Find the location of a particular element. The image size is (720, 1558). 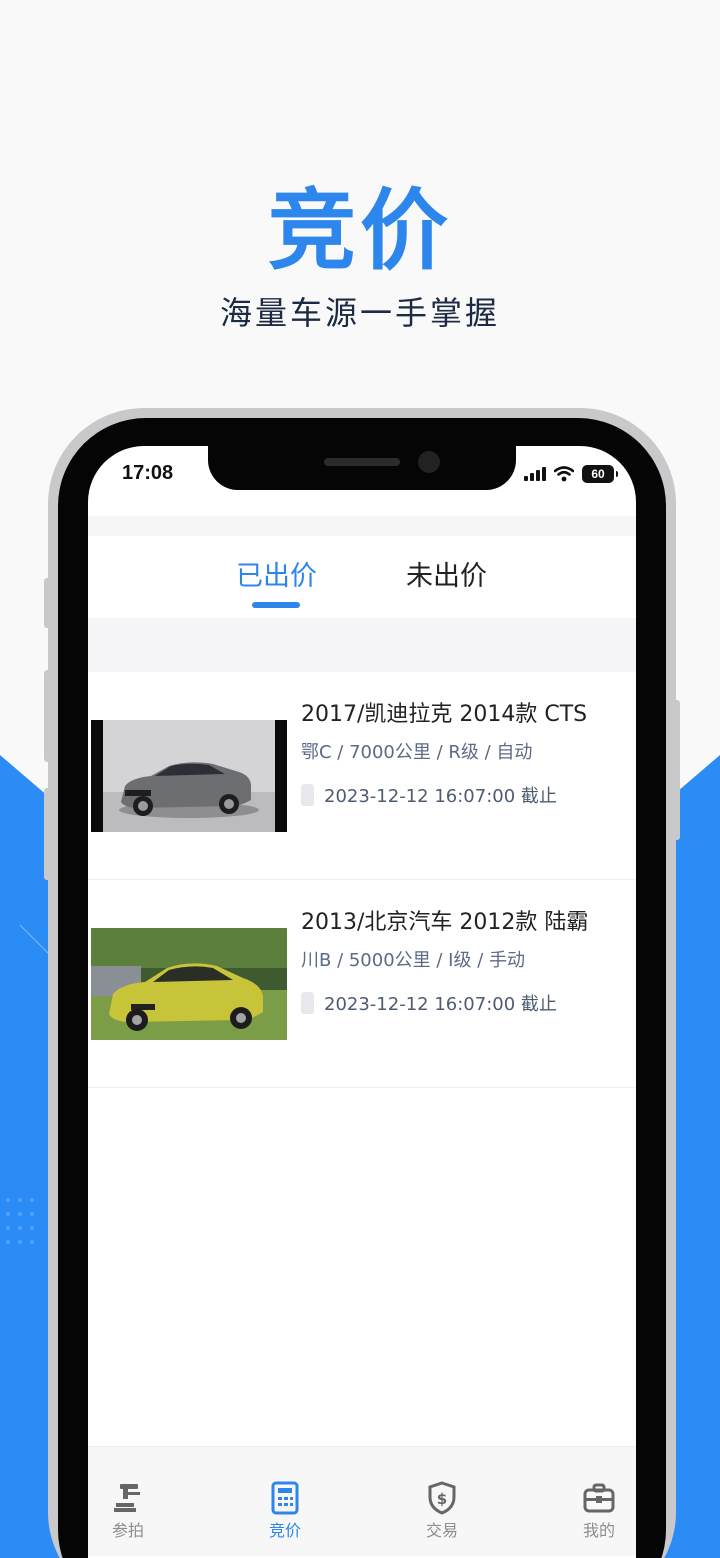

front-camera is located at coordinates (429, 462).